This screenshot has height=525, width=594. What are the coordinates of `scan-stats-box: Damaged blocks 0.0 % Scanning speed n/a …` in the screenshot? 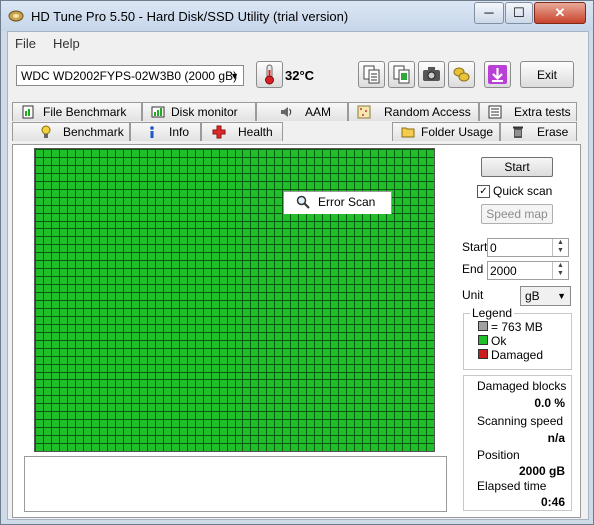 It's located at (517, 443).